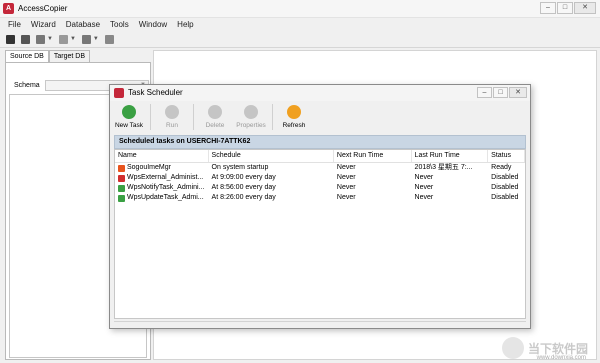 This screenshot has height=363, width=600. I want to click on watermark-url: www.downxia.com, so click(561, 358).